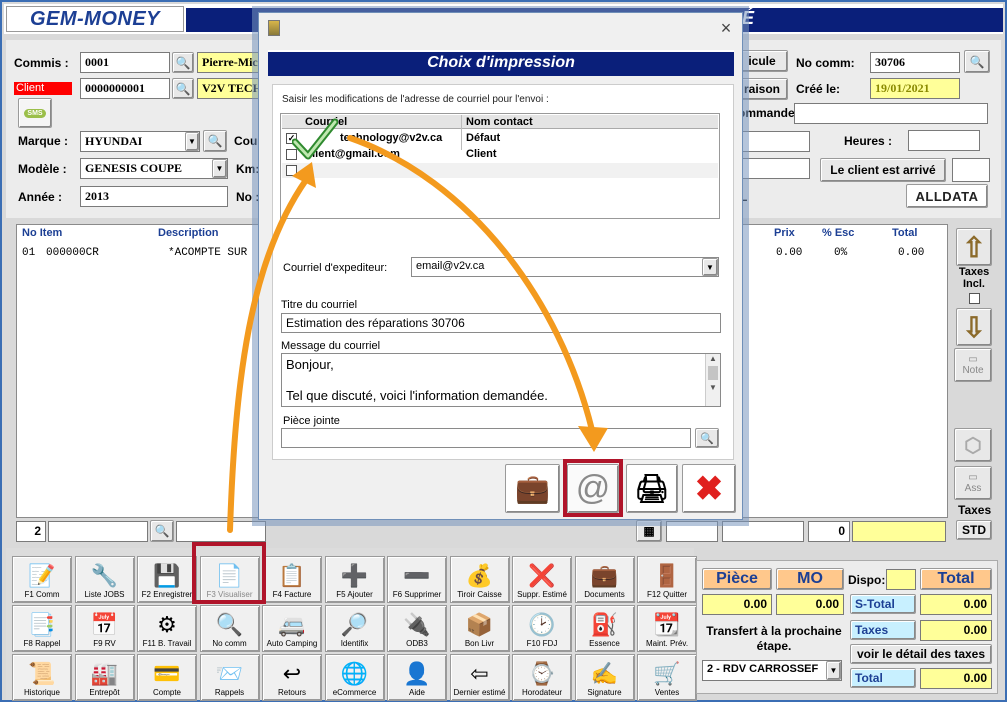 Image resolution: width=1007 pixels, height=702 pixels. Describe the element at coordinates (501, 323) in the screenshot. I see `subject-input: Estimation des réparations 30706` at that location.